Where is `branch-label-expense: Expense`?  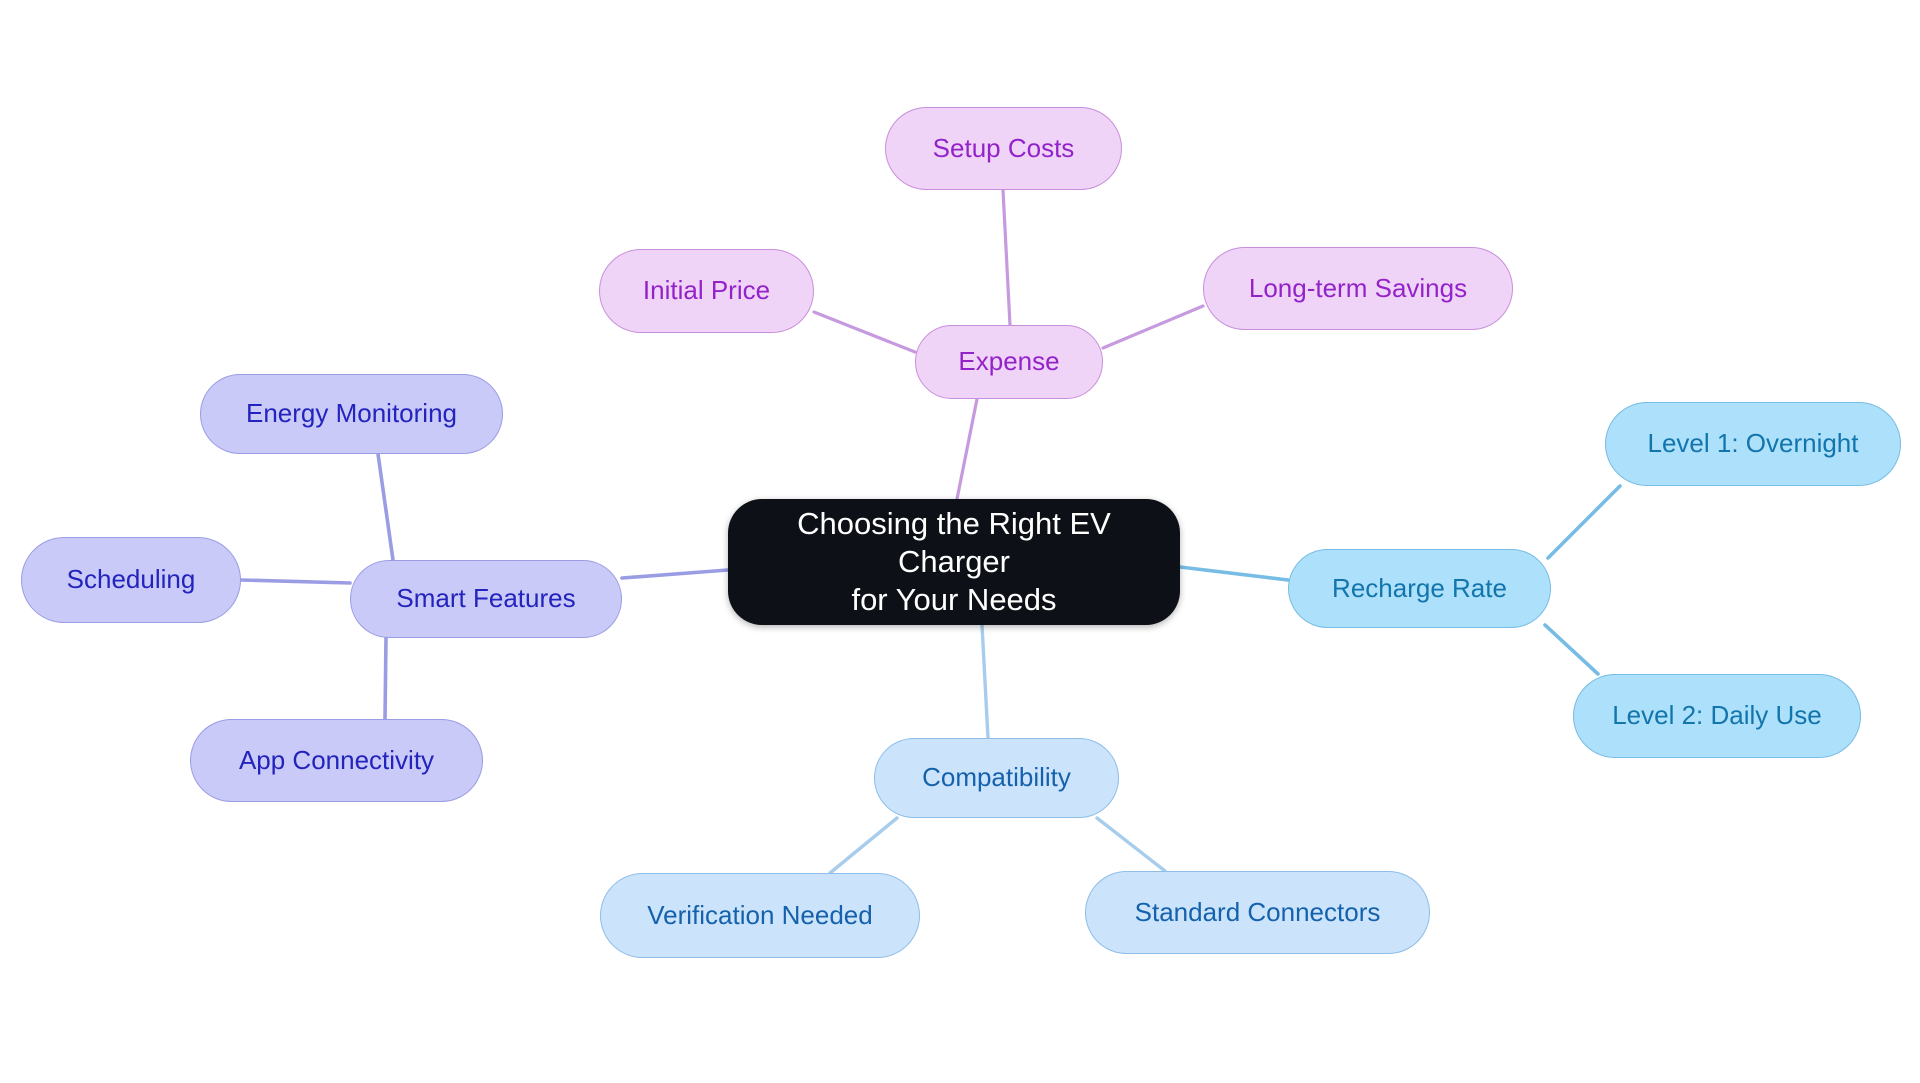 branch-label-expense: Expense is located at coordinates (1009, 361).